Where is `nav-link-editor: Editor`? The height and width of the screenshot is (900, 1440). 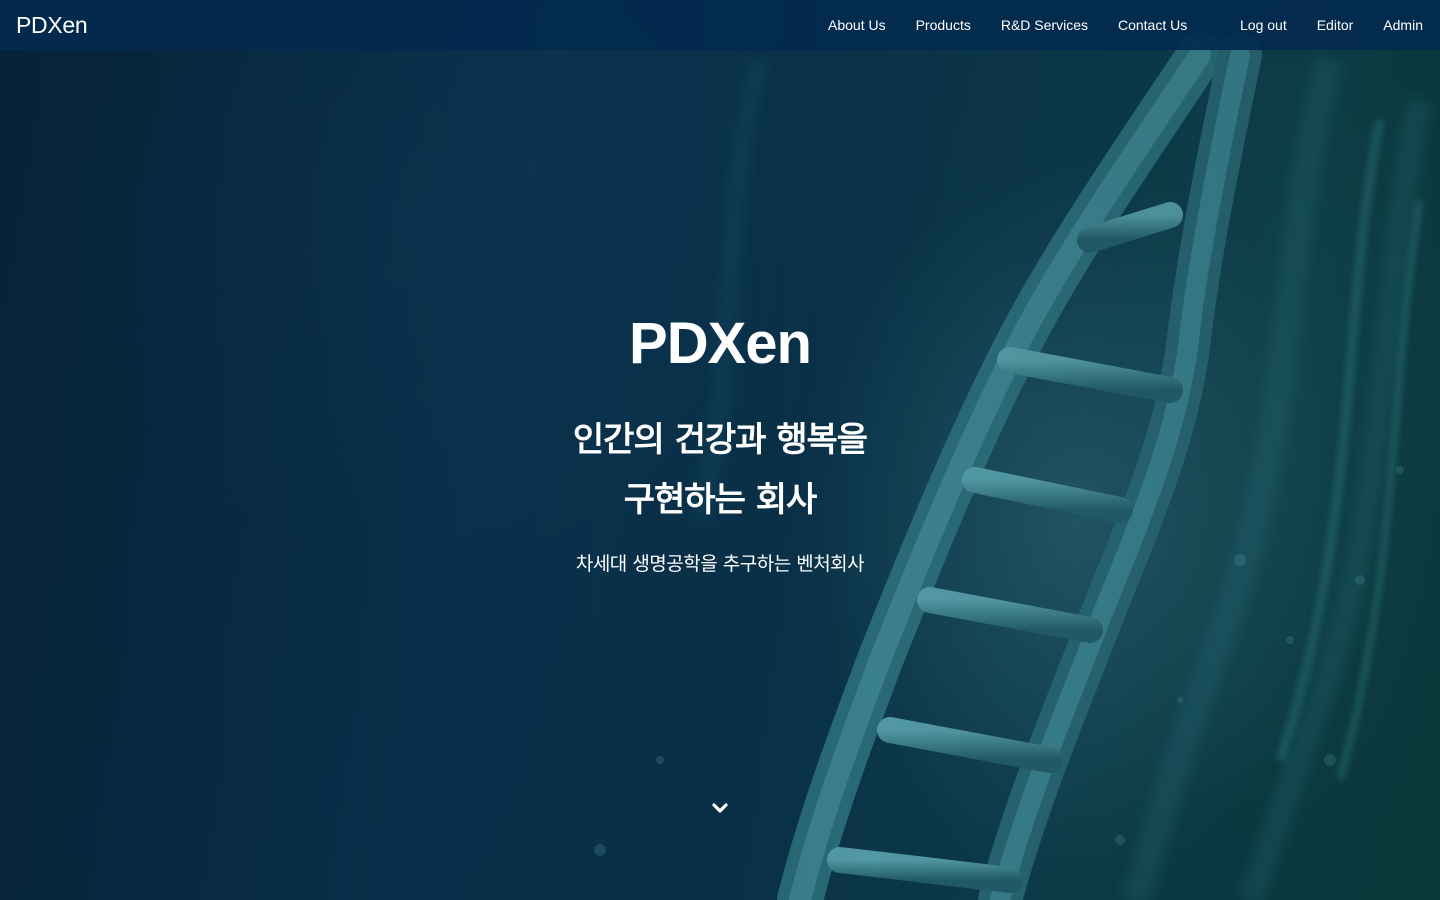 nav-link-editor: Editor is located at coordinates (1335, 25).